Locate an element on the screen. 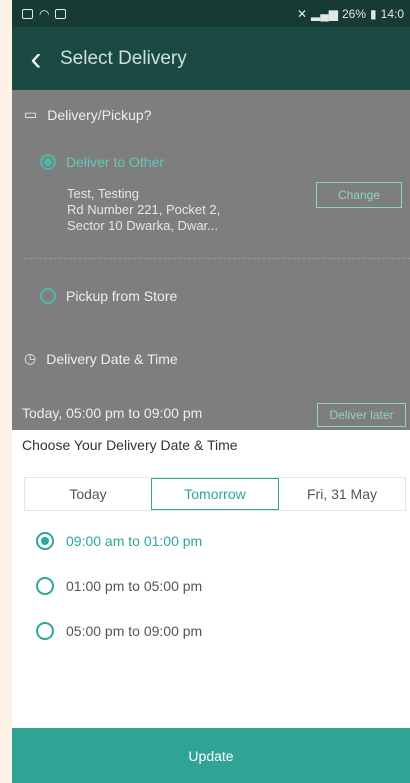  time-slot: 05:00 pm to 09:00 pm is located at coordinates (119, 631).